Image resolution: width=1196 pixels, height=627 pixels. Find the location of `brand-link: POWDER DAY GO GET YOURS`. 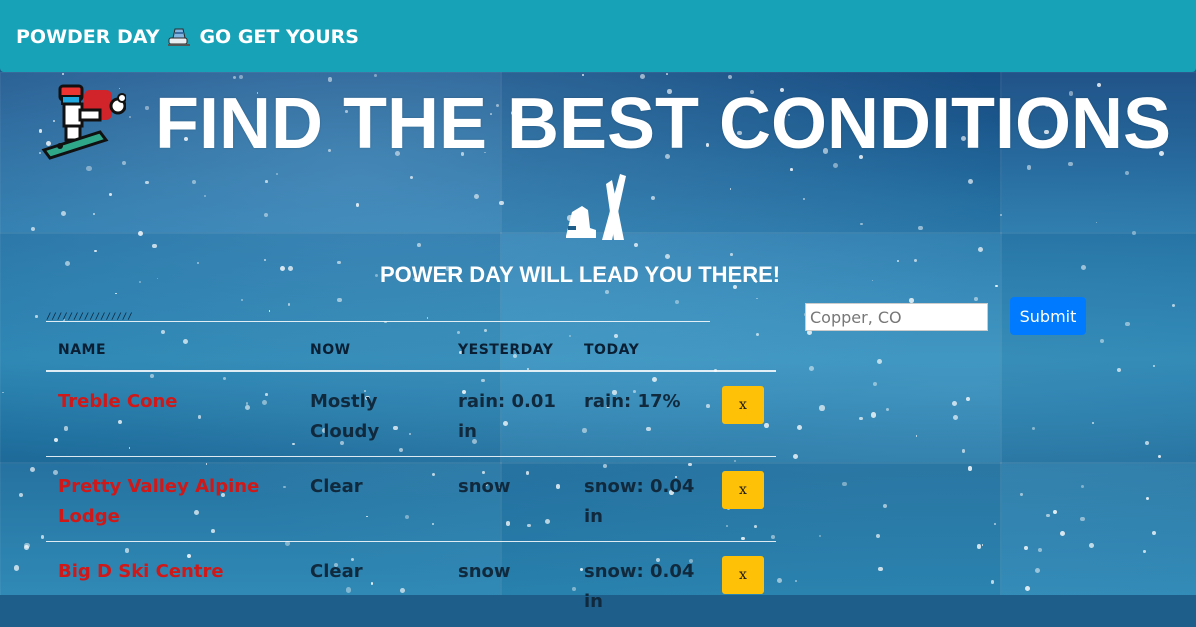

brand-link: POWDER DAY GO GET YOURS is located at coordinates (187, 37).